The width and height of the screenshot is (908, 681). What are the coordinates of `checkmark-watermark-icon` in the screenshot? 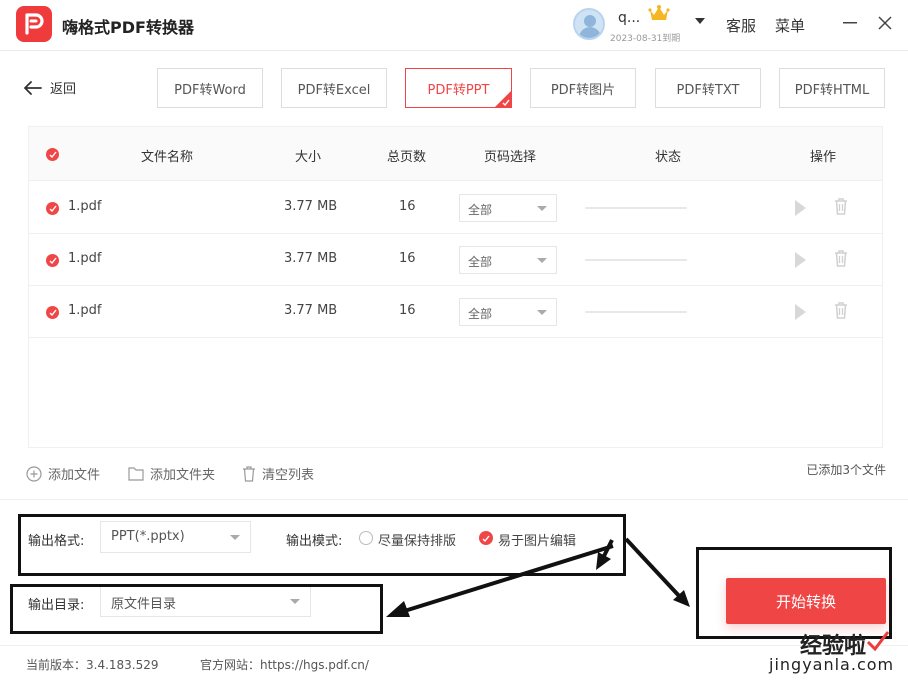 It's located at (878, 641).